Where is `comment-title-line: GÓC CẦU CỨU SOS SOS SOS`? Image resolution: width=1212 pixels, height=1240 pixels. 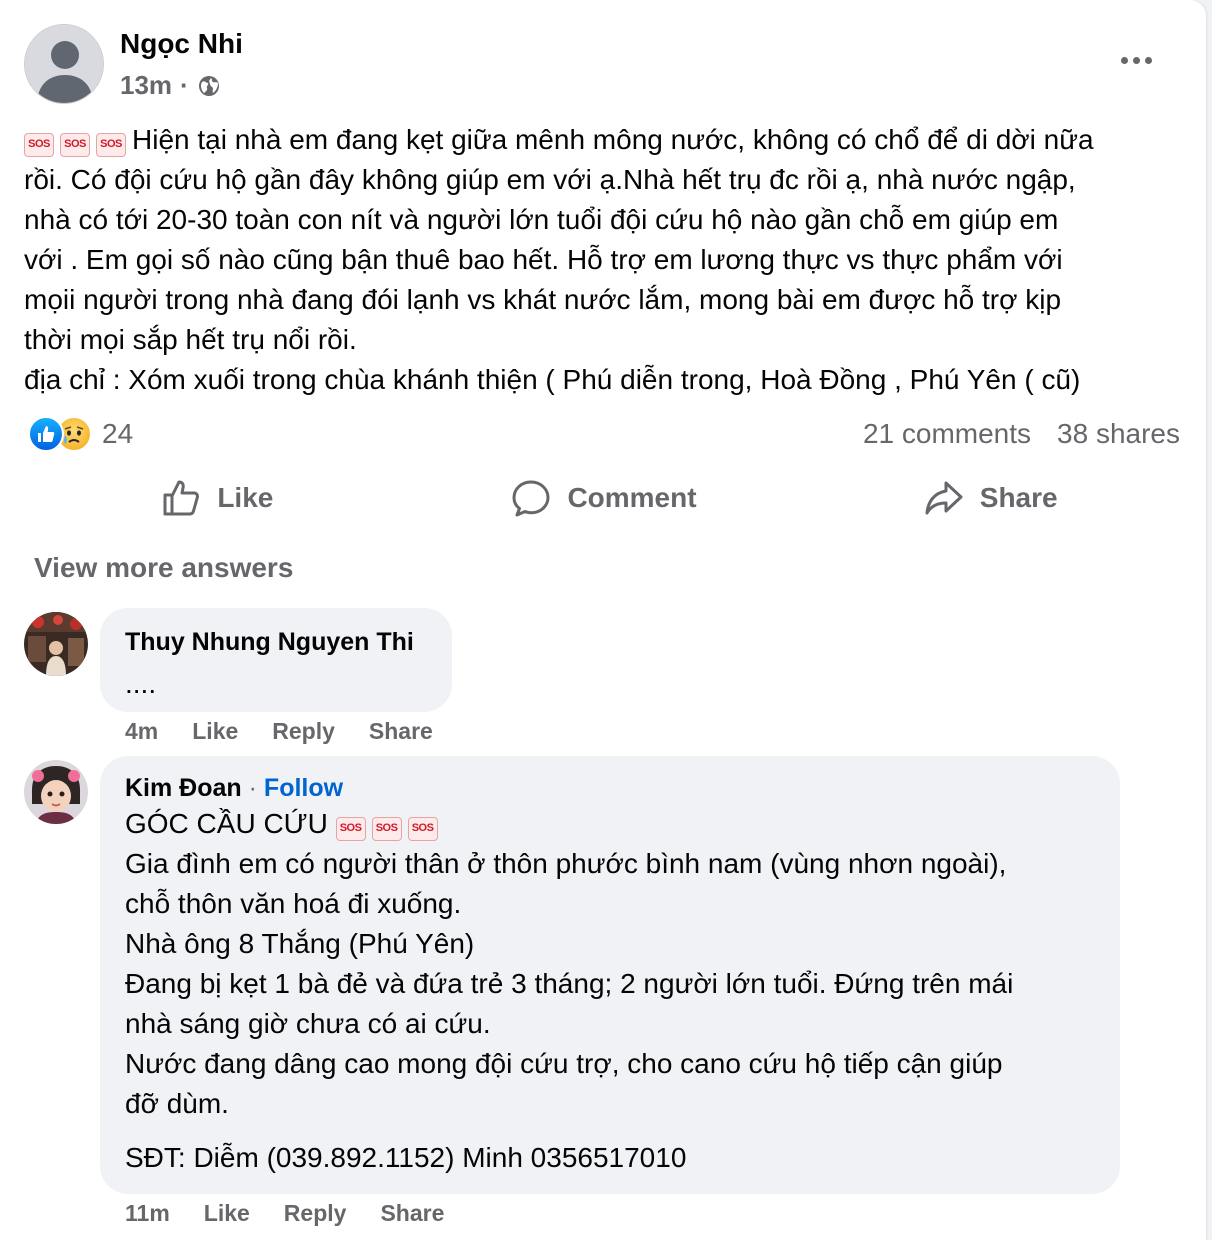
comment-title-line: GÓC CẦU CỨU SOS SOS SOS is located at coordinates (615, 824).